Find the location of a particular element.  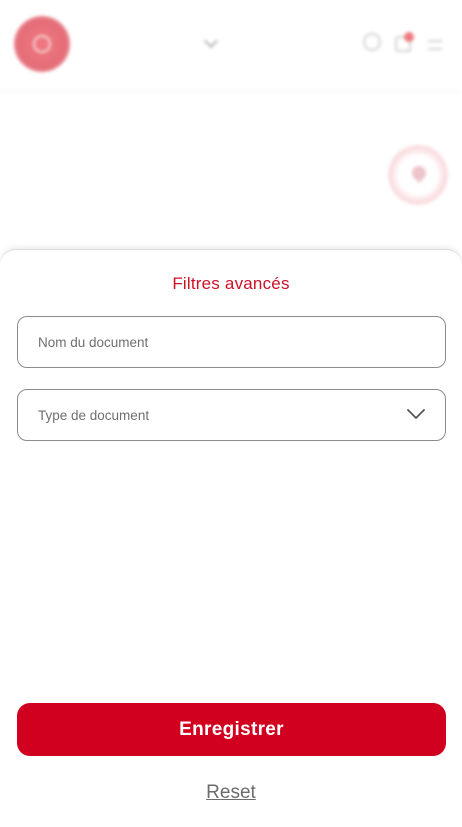

sheet-title: Filtres avancés is located at coordinates (231, 283).